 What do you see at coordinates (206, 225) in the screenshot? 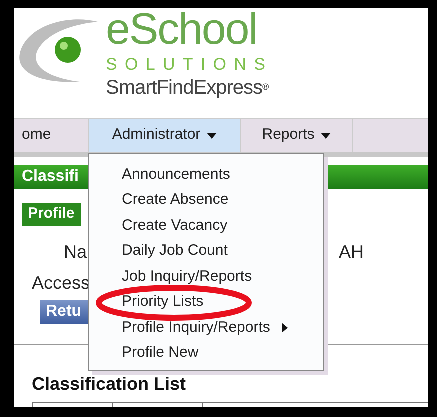
I see `menu-item: Create Vacancy` at bounding box center [206, 225].